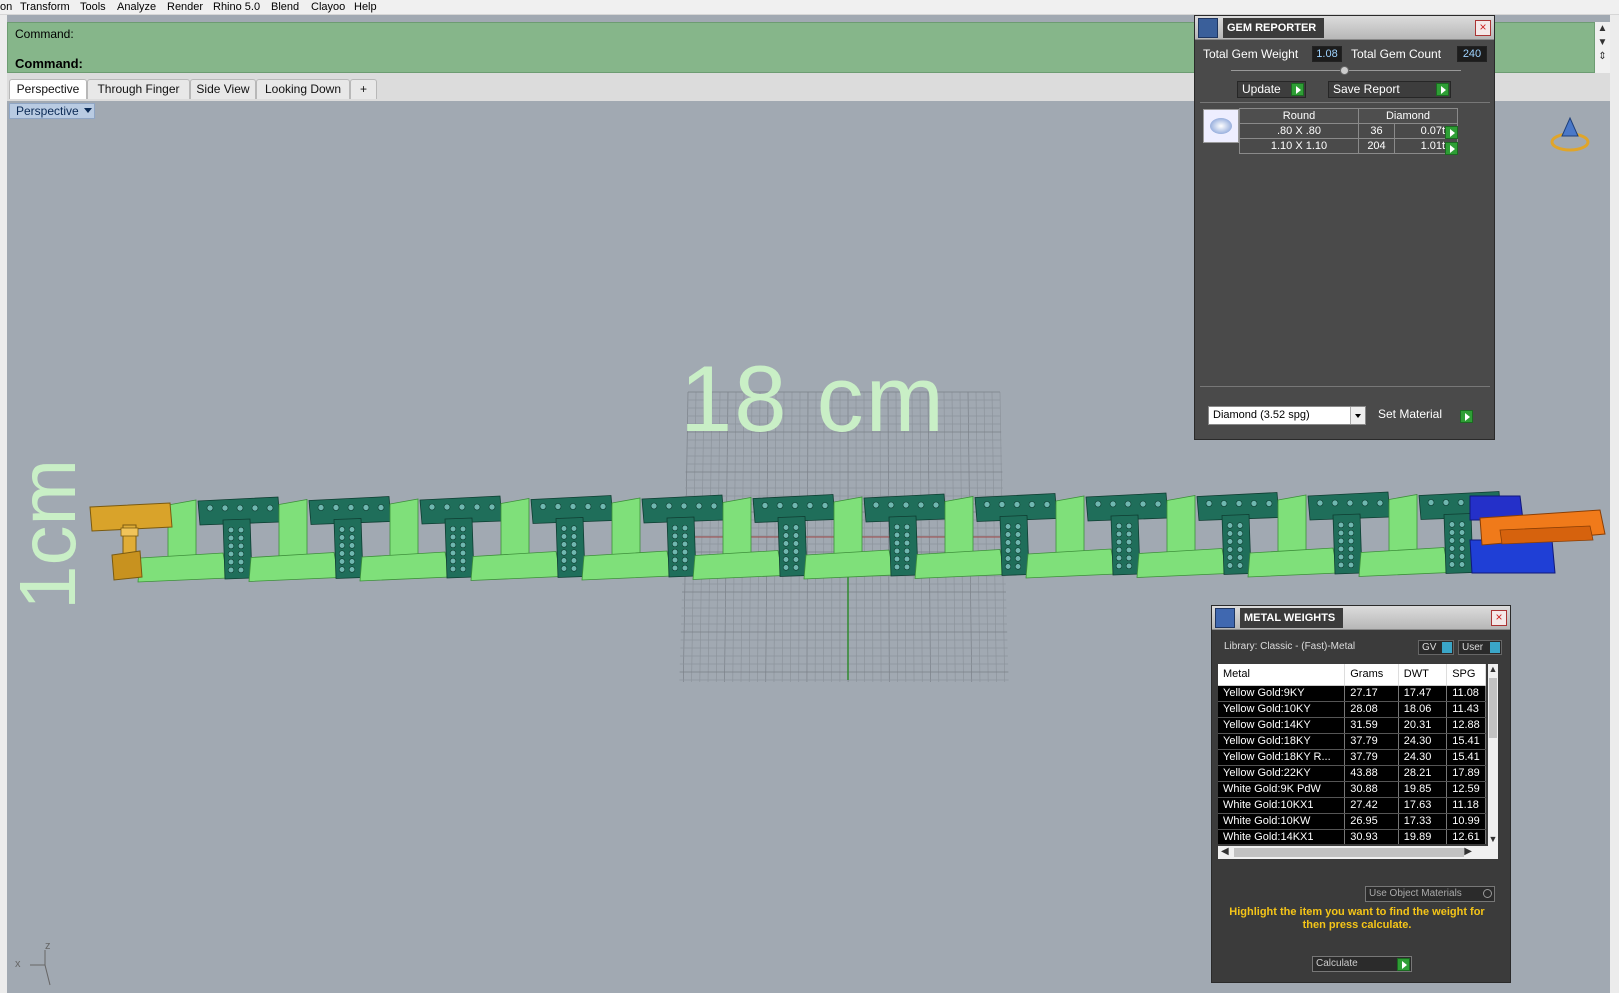 The width and height of the screenshot is (1619, 993). I want to click on table-row: White Gold:10KW 26.95 17.33 10.99, so click(1352, 821).